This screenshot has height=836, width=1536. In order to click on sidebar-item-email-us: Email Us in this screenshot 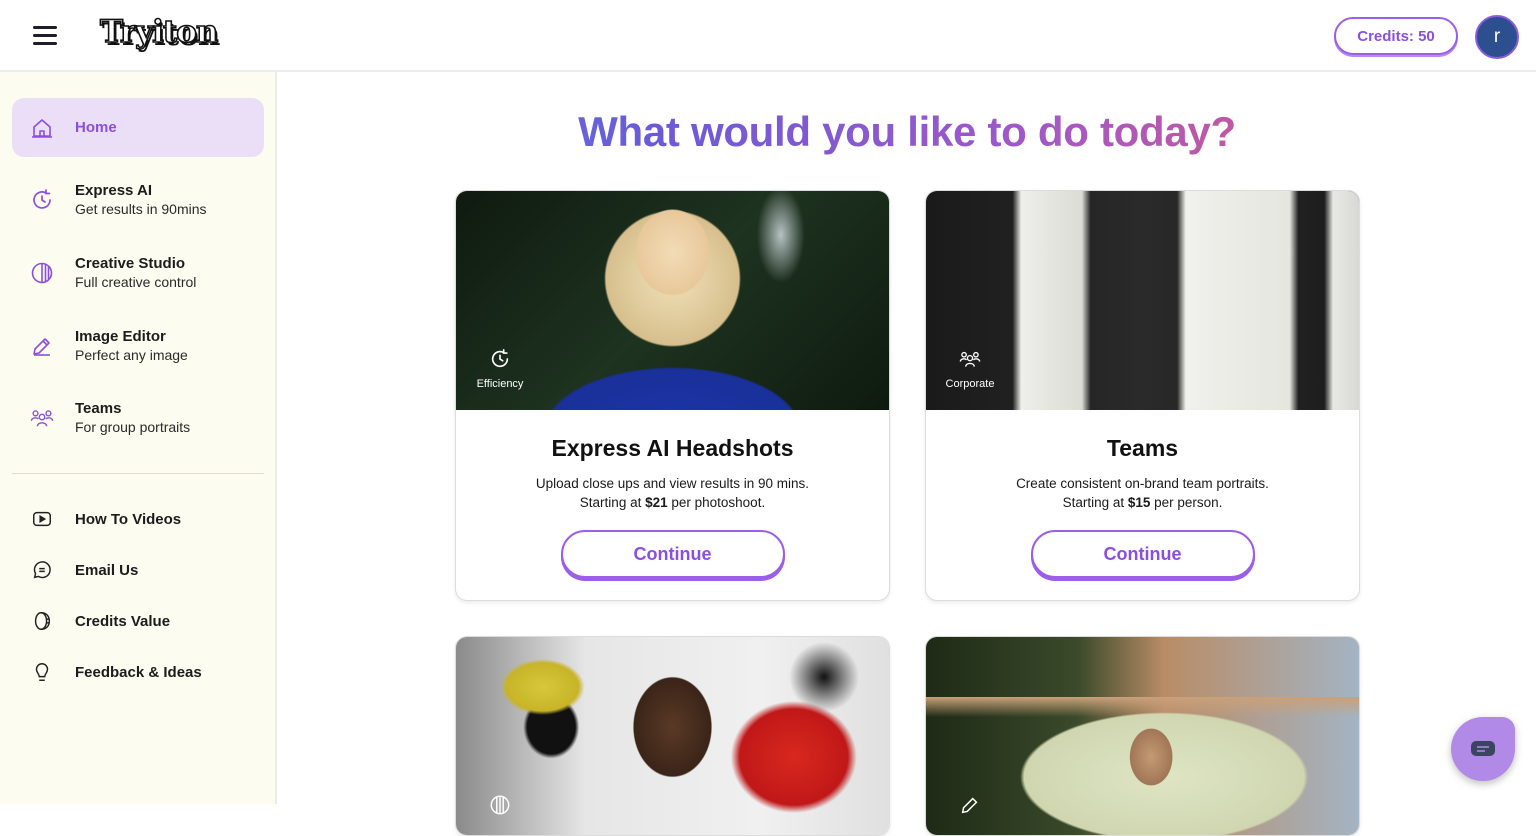, I will do `click(138, 570)`.